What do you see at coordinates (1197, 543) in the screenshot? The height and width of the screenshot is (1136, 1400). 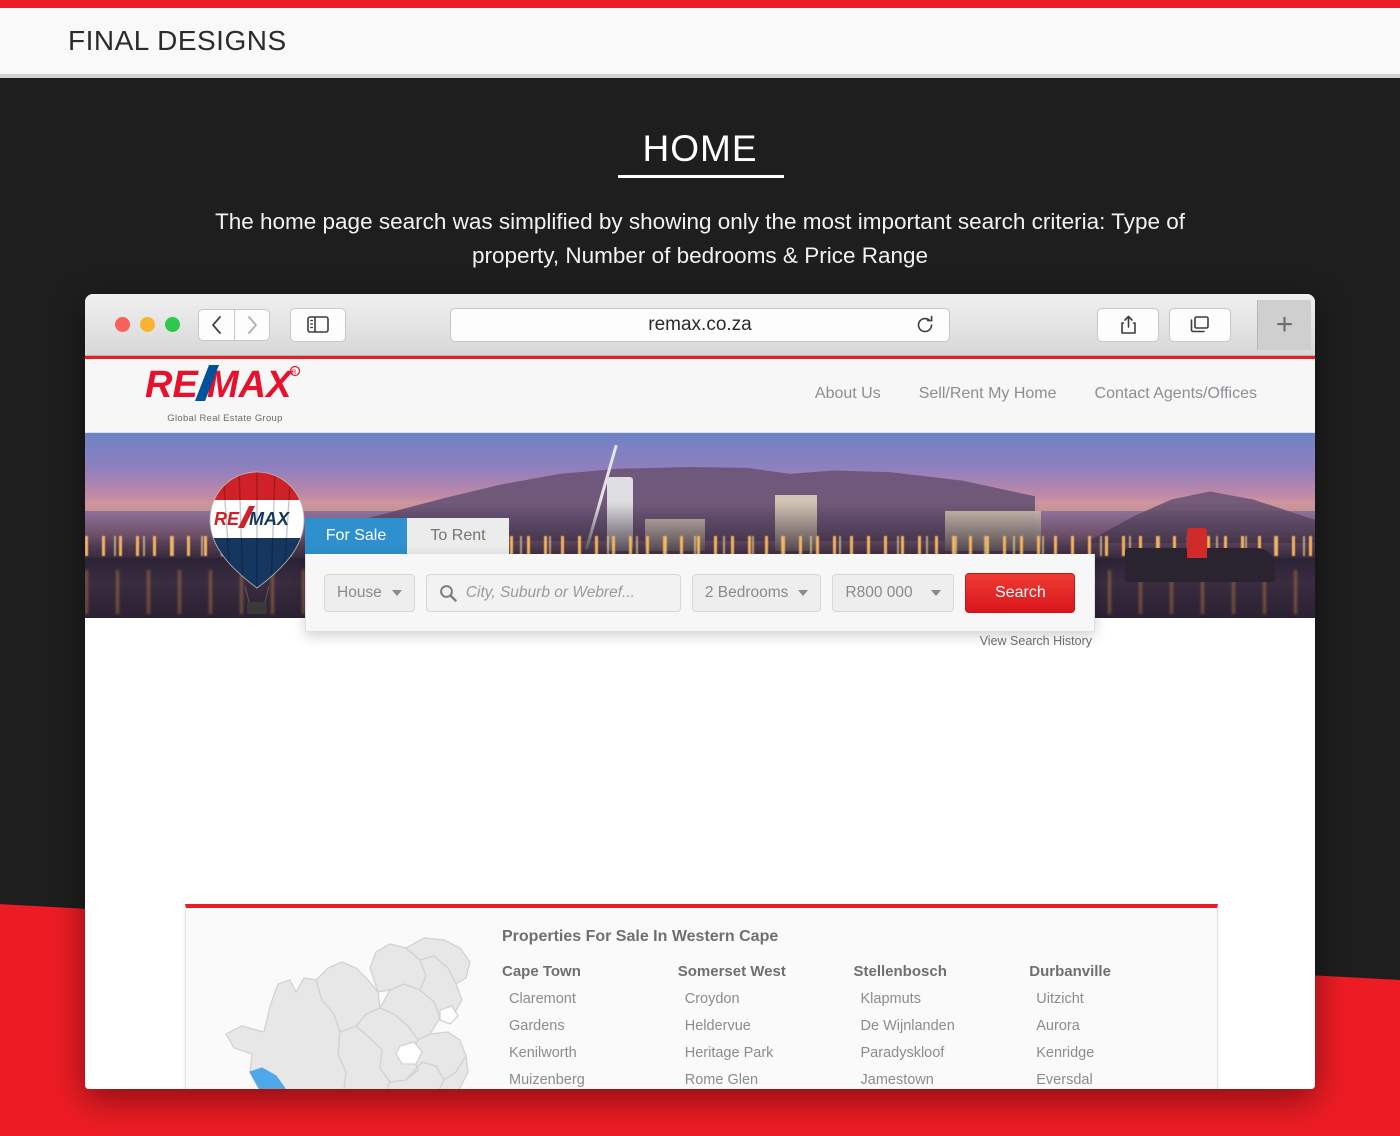 I see `hero-tugboat-funnel` at bounding box center [1197, 543].